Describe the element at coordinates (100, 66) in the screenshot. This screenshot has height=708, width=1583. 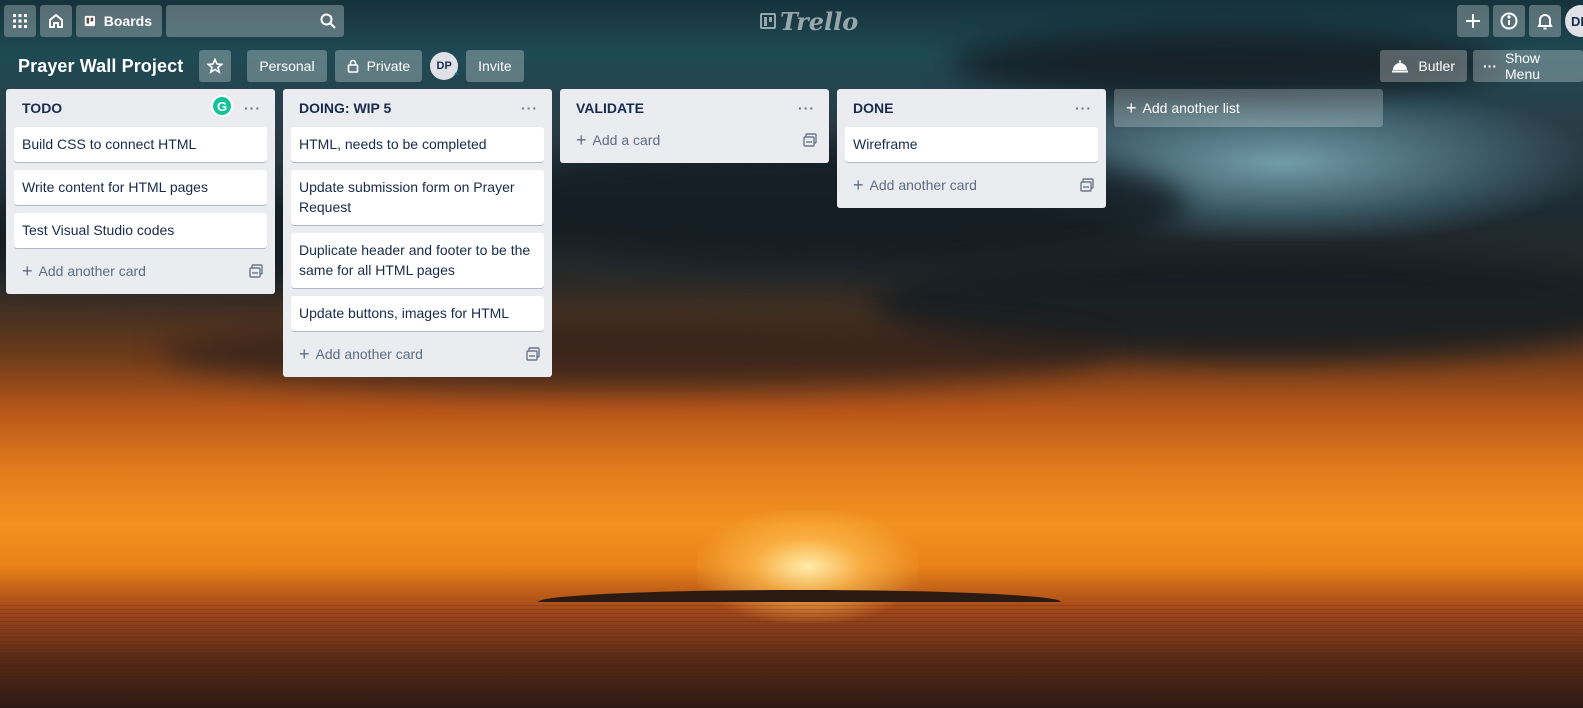
I see `board-title: Prayer Wall Project` at that location.